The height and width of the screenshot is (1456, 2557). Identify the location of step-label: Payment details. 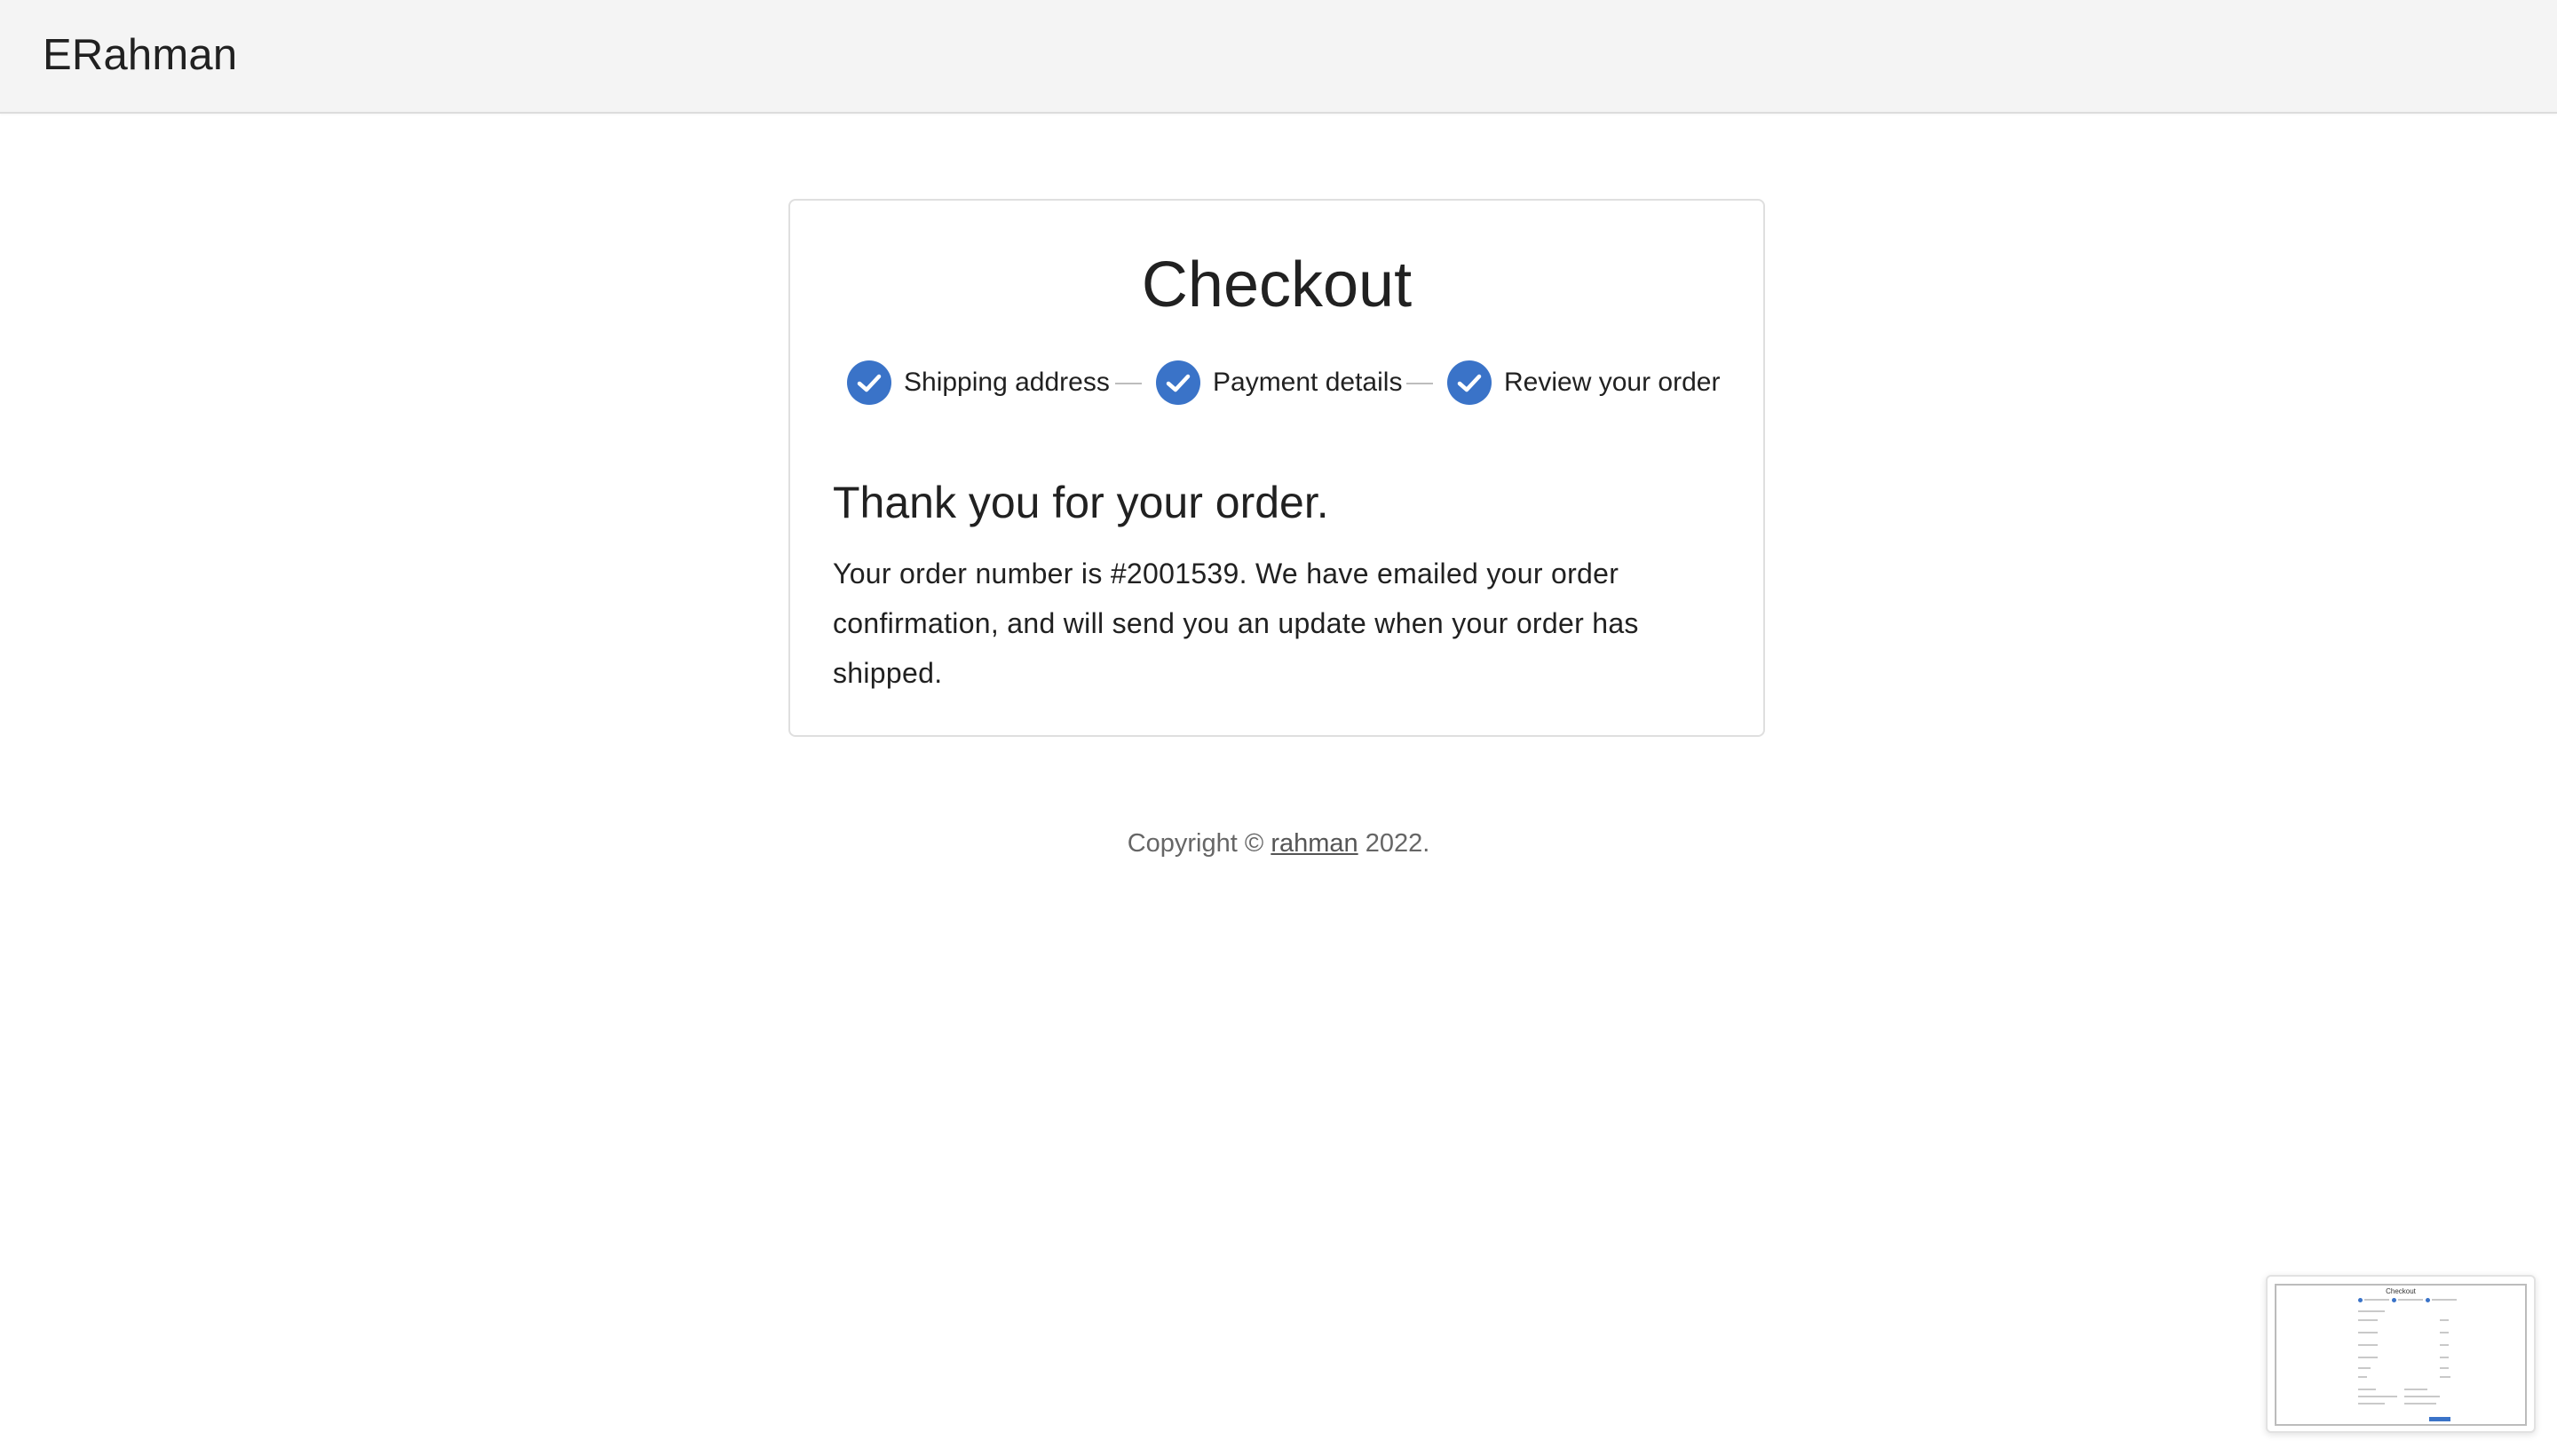
(1308, 382).